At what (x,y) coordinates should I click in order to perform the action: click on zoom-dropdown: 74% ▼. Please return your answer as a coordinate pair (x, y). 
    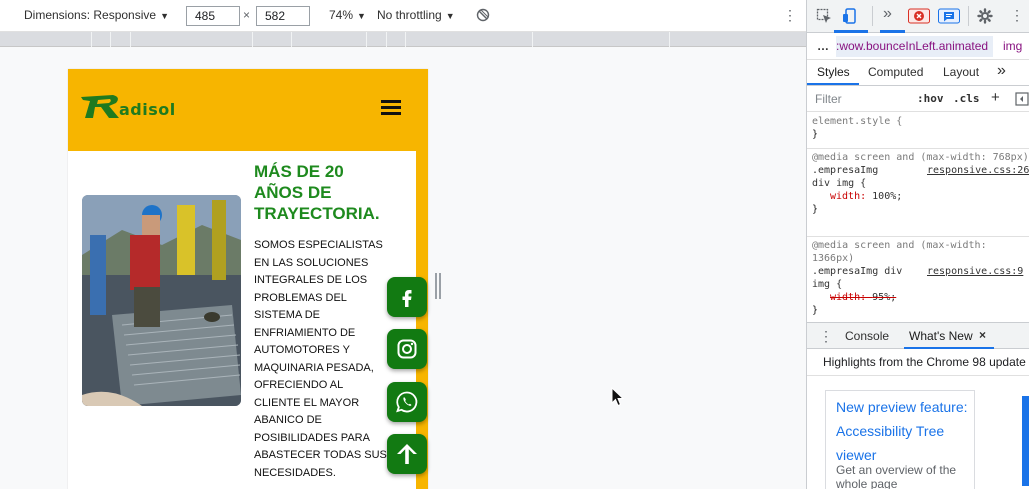
    Looking at the image, I should click on (347, 15).